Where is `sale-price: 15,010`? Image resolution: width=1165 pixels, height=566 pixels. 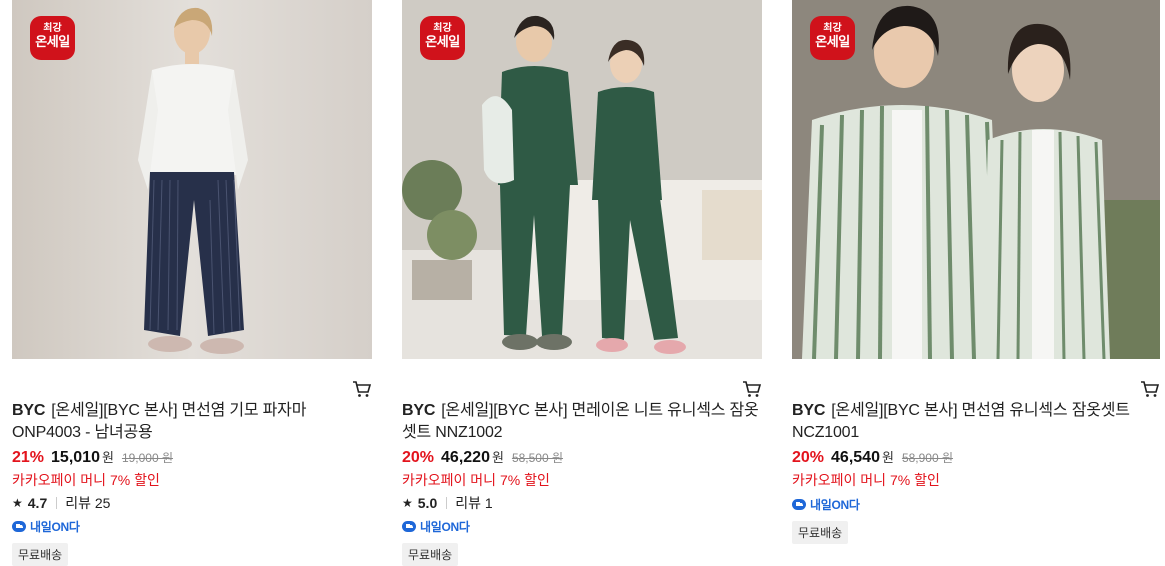 sale-price: 15,010 is located at coordinates (75, 457).